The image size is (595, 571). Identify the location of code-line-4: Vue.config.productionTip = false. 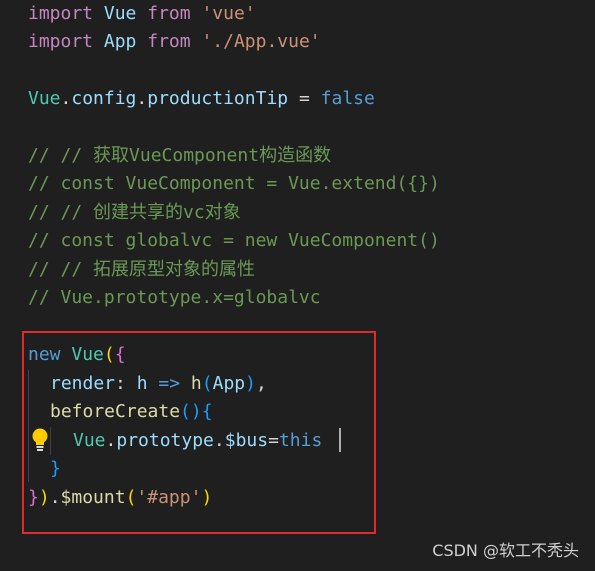
(201, 98).